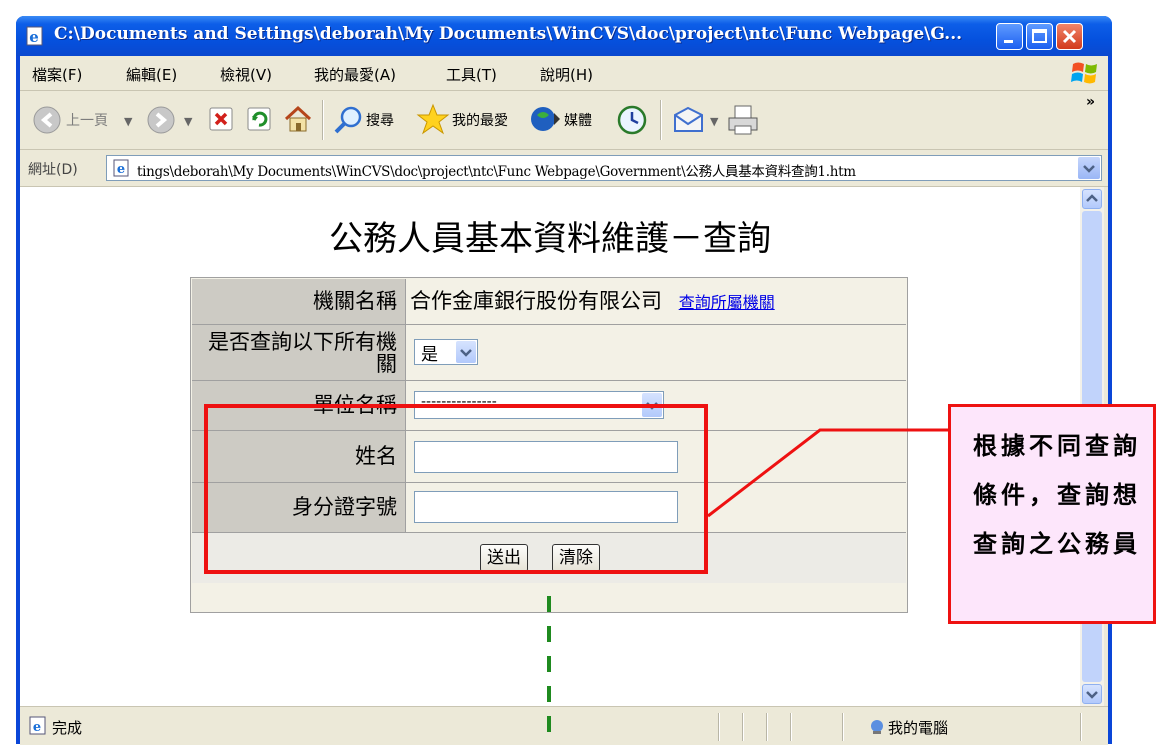  I want to click on annotation-callout: 根據不同查詢條件，查詢想查詢之公務員, so click(1052, 514).